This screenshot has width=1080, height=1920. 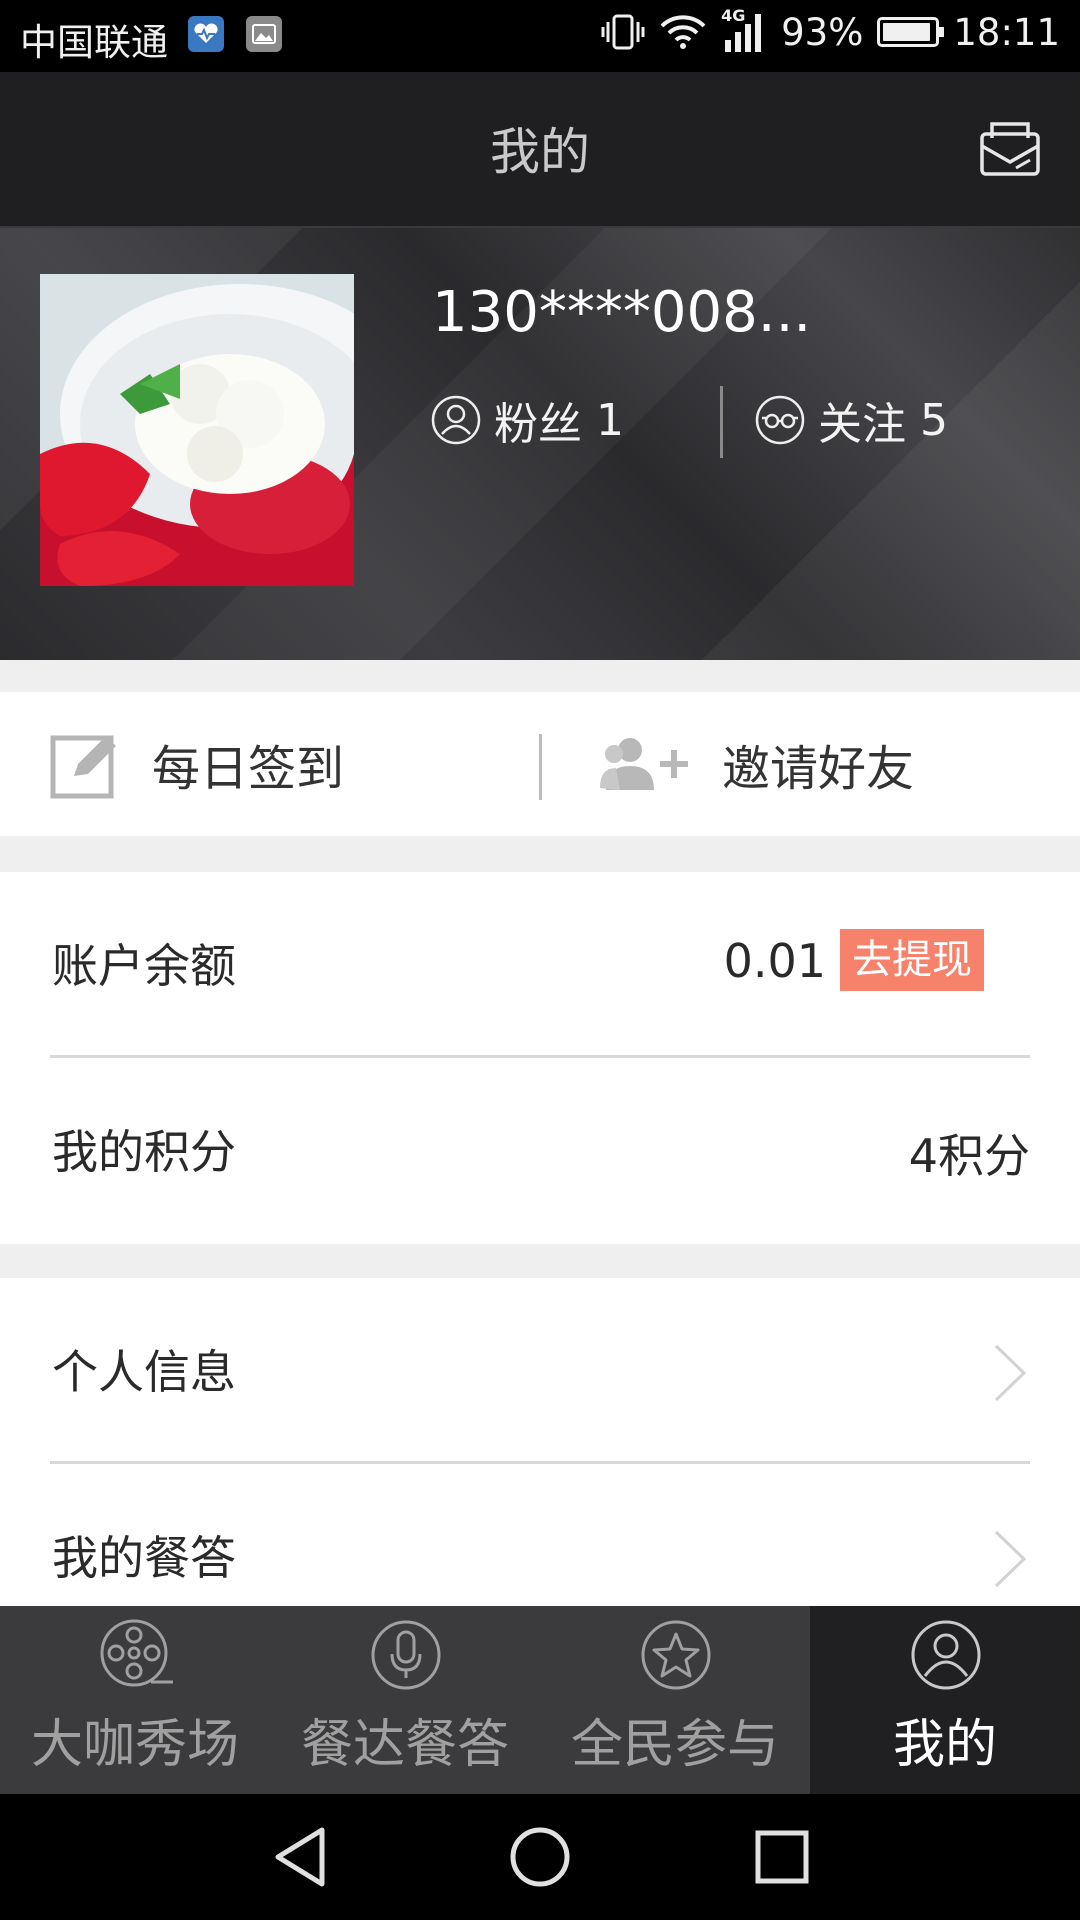 I want to click on user-icon, so click(x=946, y=1655).